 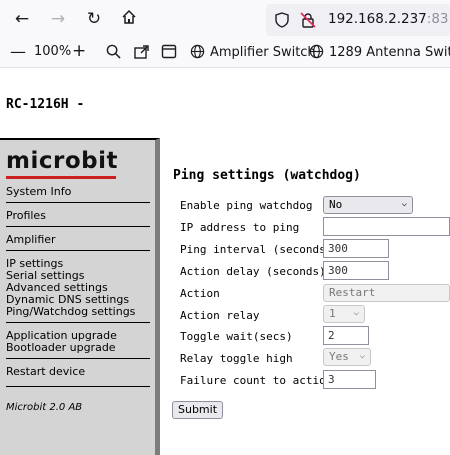 What do you see at coordinates (308, 22) in the screenshot?
I see `insecure-lock-icon` at bounding box center [308, 22].